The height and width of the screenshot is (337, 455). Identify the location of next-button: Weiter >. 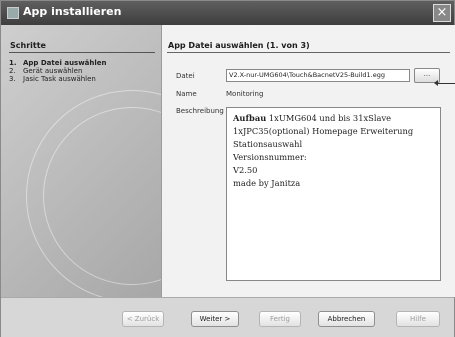
(215, 319).